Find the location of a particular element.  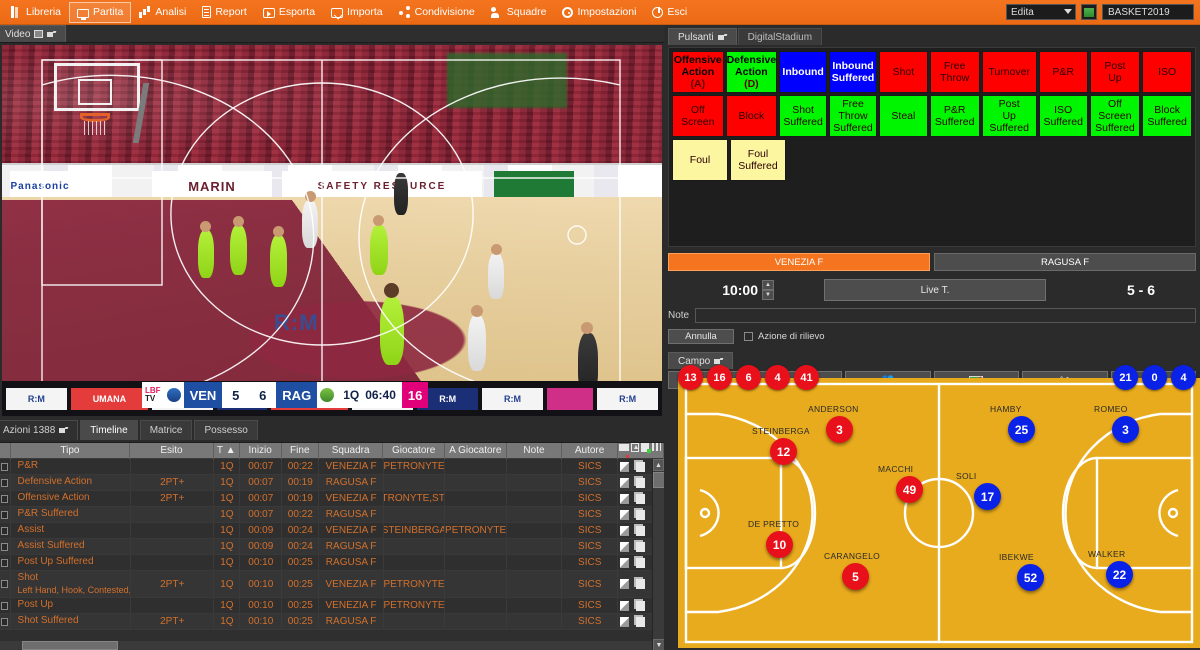

toolbar-item-analisi: Analisi is located at coordinates (162, 12).